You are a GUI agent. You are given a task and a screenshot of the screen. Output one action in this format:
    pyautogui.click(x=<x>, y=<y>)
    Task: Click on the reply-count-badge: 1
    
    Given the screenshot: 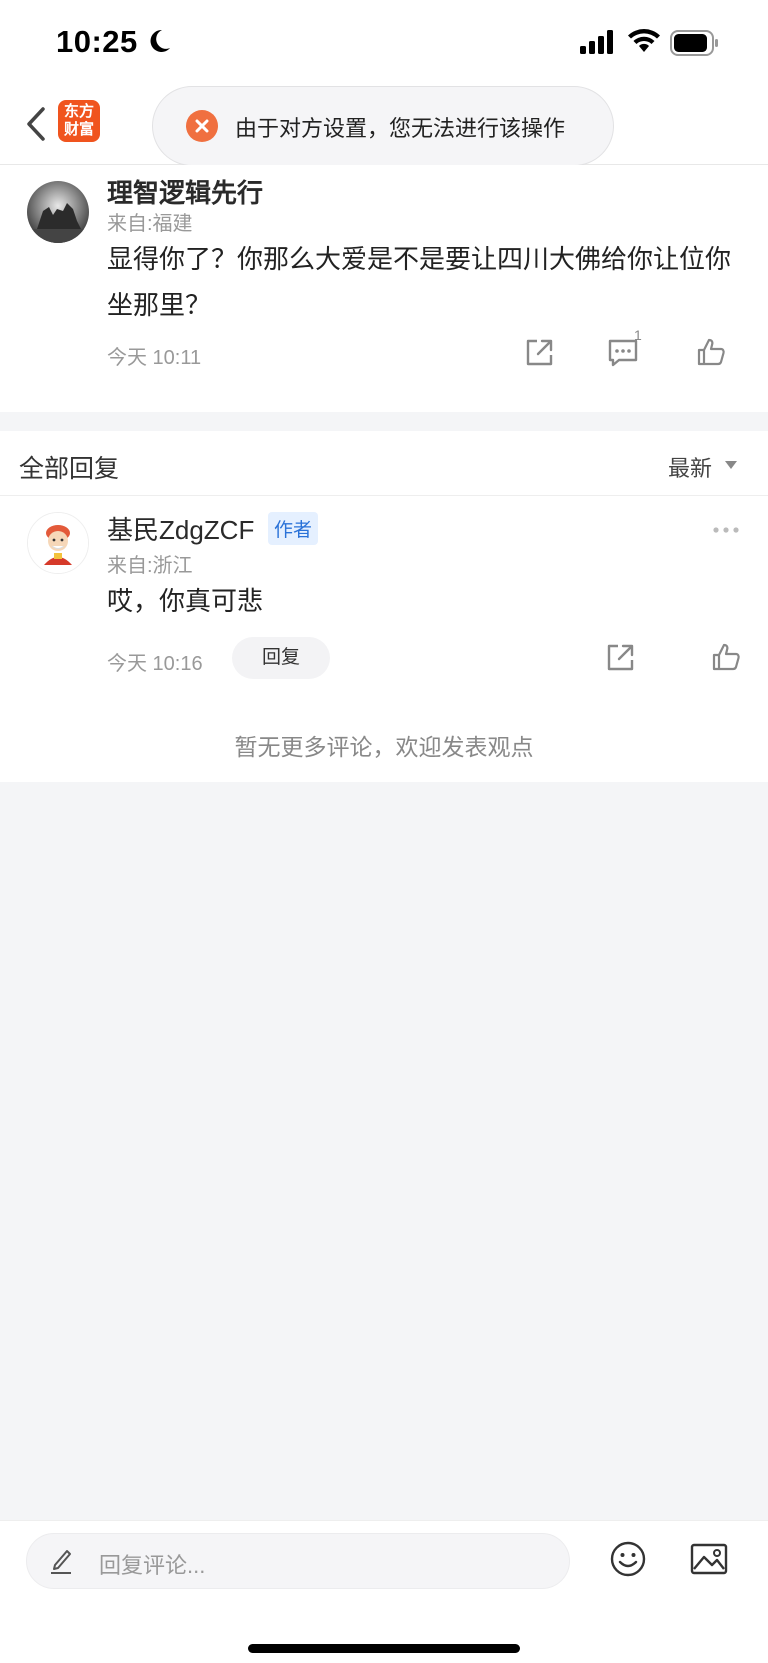 What is the action you would take?
    pyautogui.click(x=638, y=335)
    